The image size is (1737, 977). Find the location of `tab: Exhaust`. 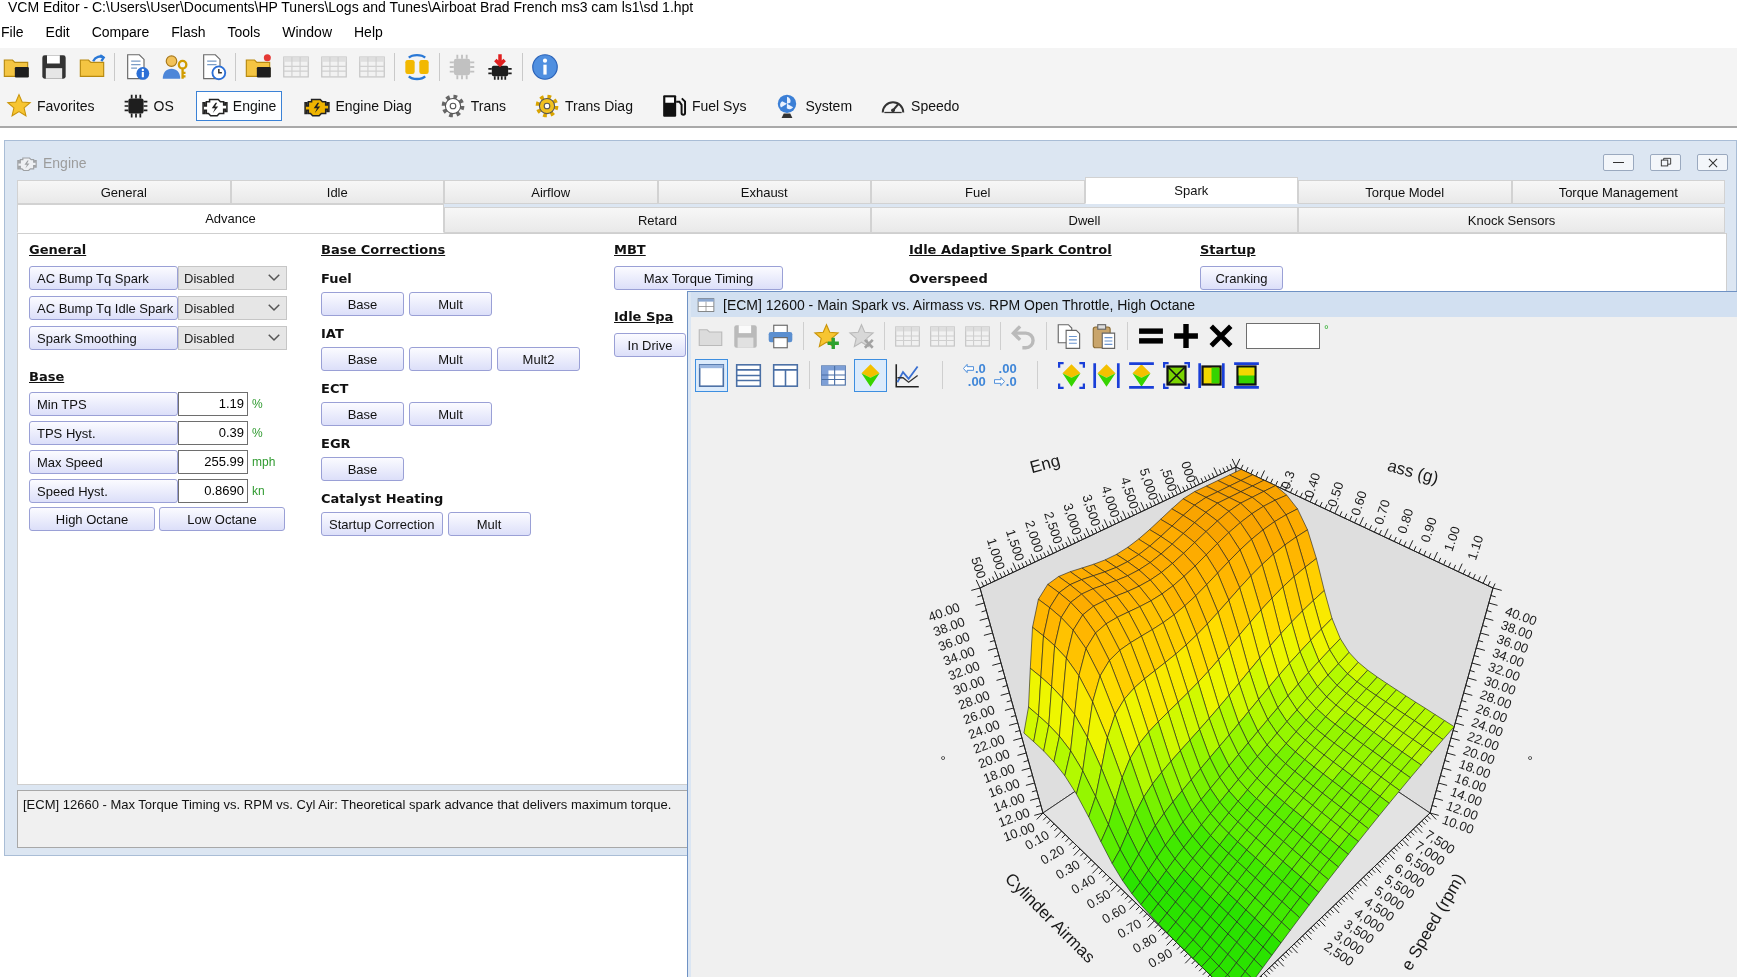

tab: Exhaust is located at coordinates (764, 192).